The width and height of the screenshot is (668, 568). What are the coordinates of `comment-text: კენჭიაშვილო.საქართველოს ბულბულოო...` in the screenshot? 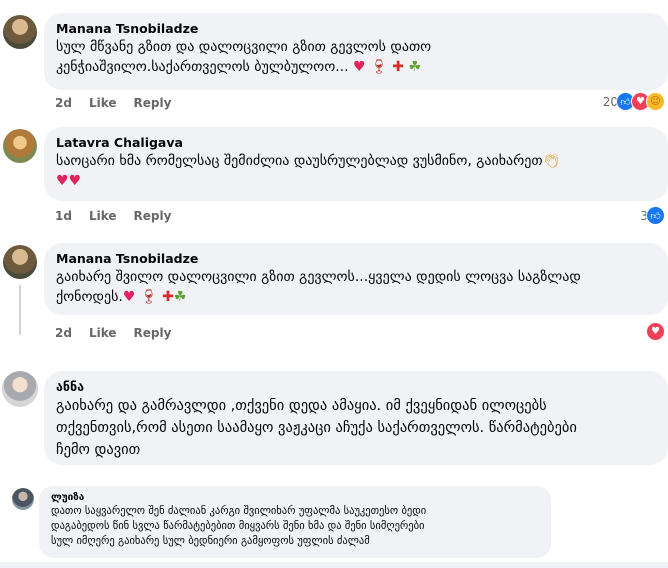 It's located at (202, 67).